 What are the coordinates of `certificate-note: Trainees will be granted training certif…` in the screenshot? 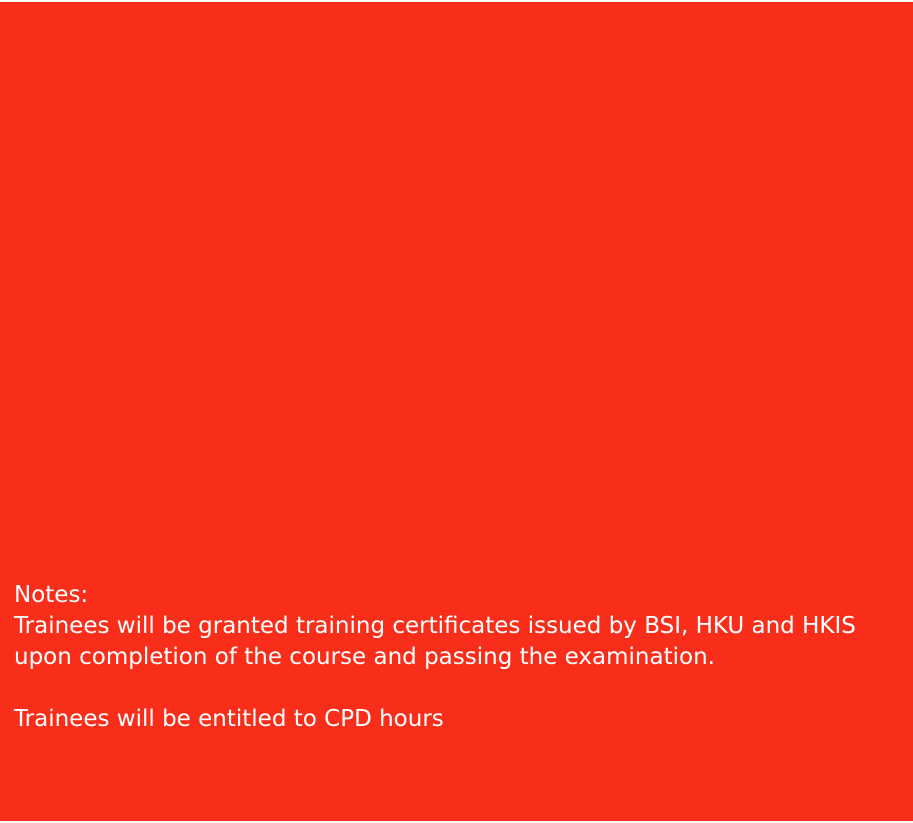 It's located at (435, 641).